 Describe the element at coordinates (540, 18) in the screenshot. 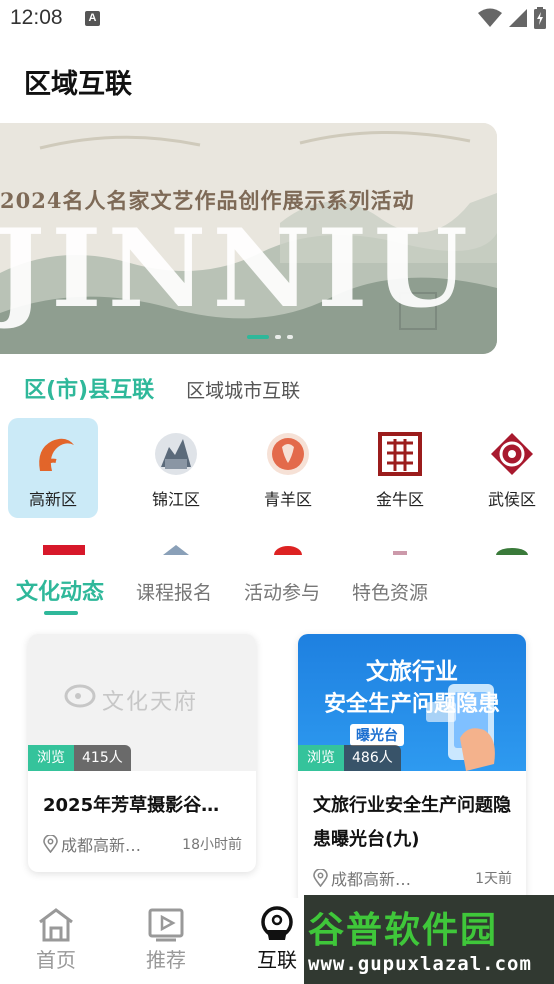

I see `battery-icon` at that location.